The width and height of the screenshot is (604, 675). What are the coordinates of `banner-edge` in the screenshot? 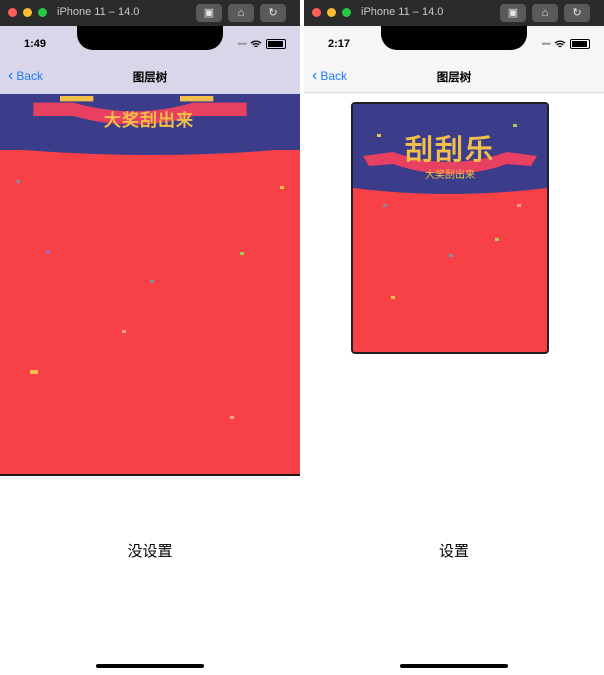 It's located at (150, 149).